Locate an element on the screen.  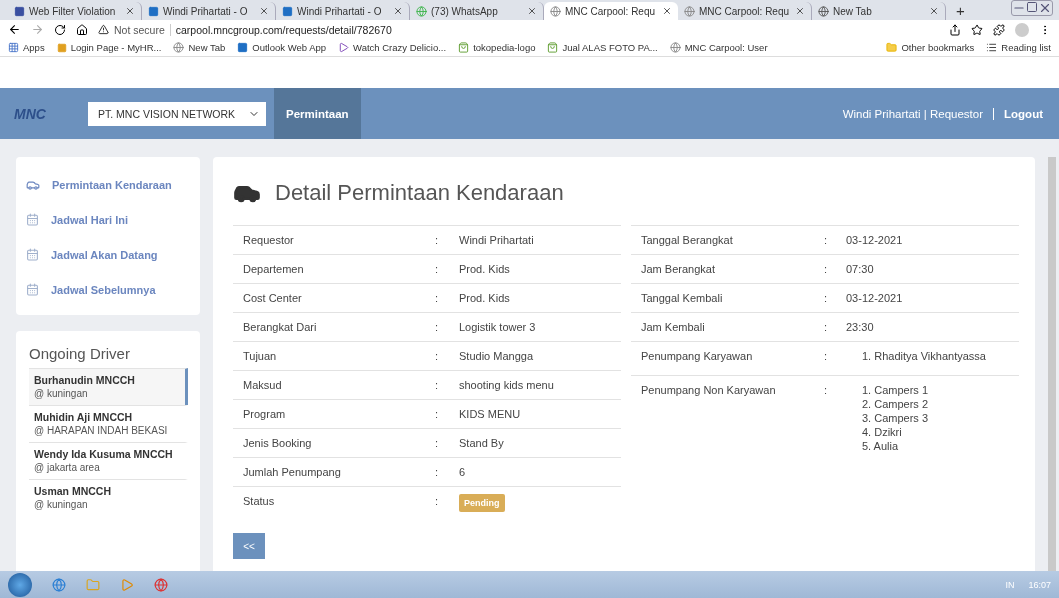
field-label: Jenis Booking is located at coordinates (278, 443).